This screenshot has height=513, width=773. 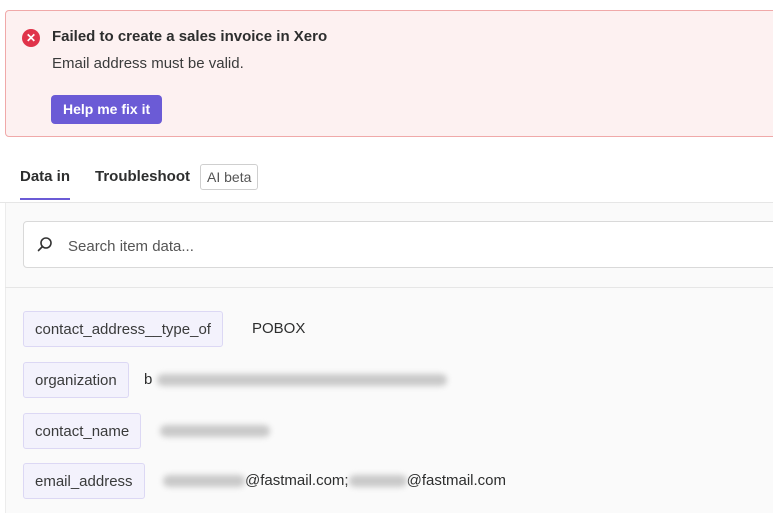 I want to click on field-key: contact_address__type_of, so click(x=123, y=329).